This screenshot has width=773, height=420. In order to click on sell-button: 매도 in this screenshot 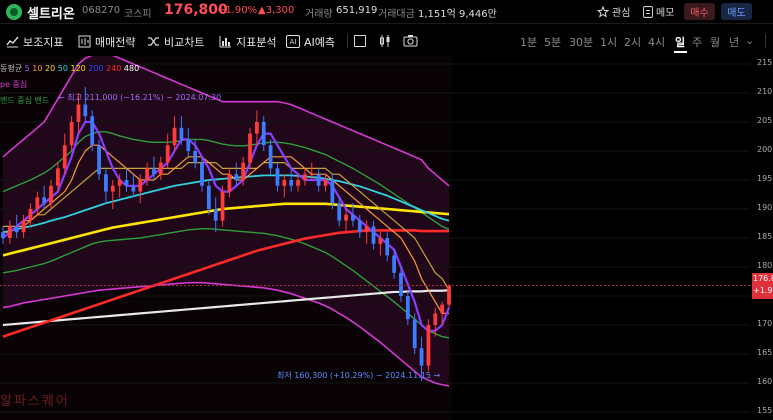, I will do `click(736, 11)`.